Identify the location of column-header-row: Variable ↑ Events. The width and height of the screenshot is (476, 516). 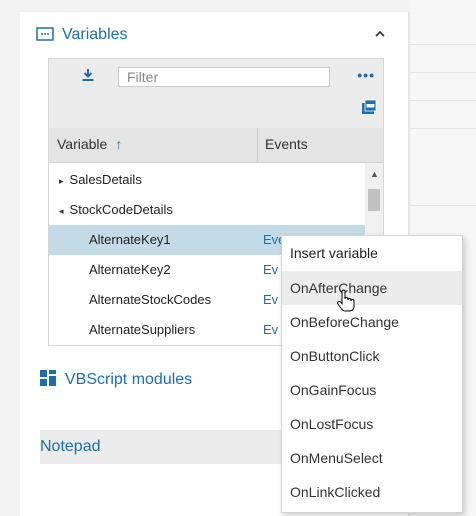
(216, 145).